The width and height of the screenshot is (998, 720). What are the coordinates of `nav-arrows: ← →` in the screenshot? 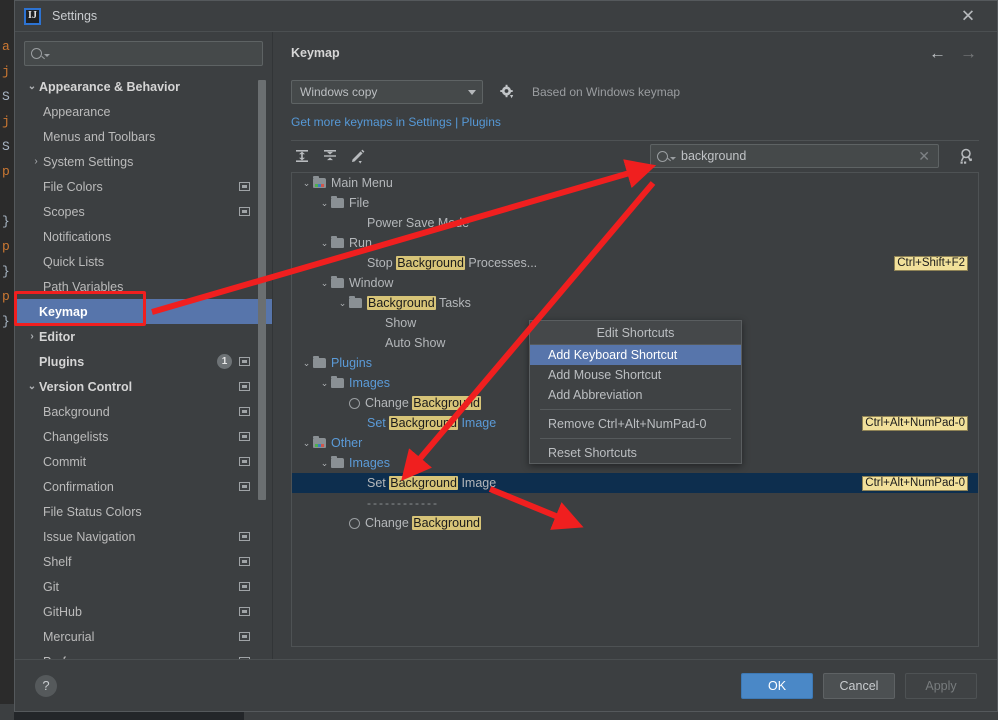 It's located at (953, 53).